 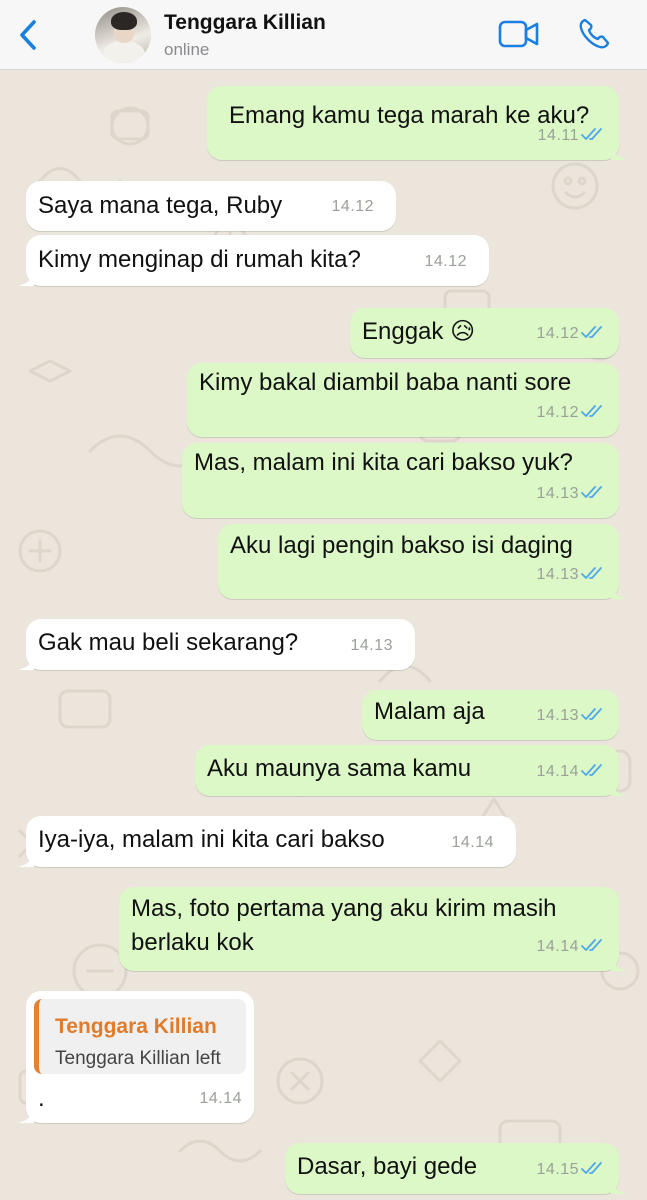 What do you see at coordinates (136, 1026) in the screenshot?
I see `quoted-author: Tenggara Killian` at bounding box center [136, 1026].